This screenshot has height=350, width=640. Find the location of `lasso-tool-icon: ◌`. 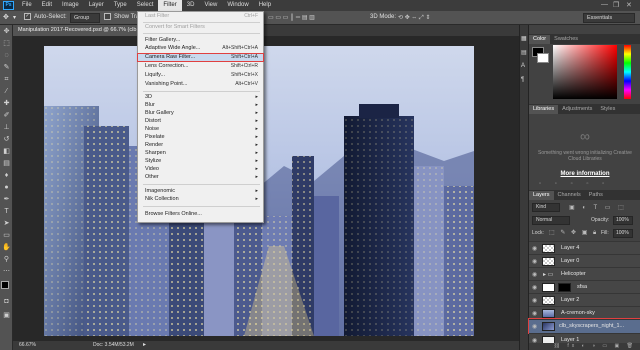

lasso-tool-icon: ◌ is located at coordinates (6, 56).